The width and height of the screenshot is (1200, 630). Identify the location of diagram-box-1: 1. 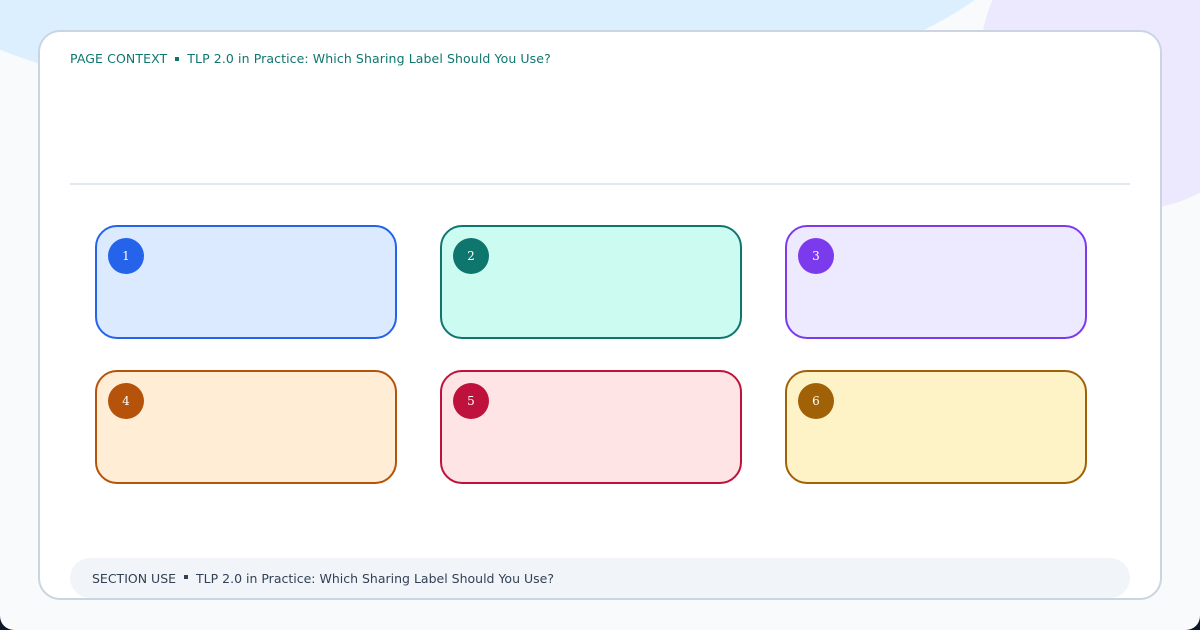
(246, 282).